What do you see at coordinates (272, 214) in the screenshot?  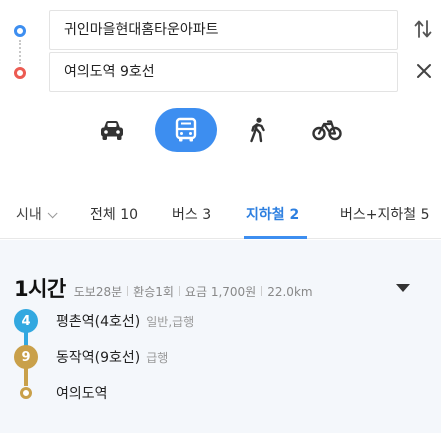 I see `tab-subway: 지하철 2` at bounding box center [272, 214].